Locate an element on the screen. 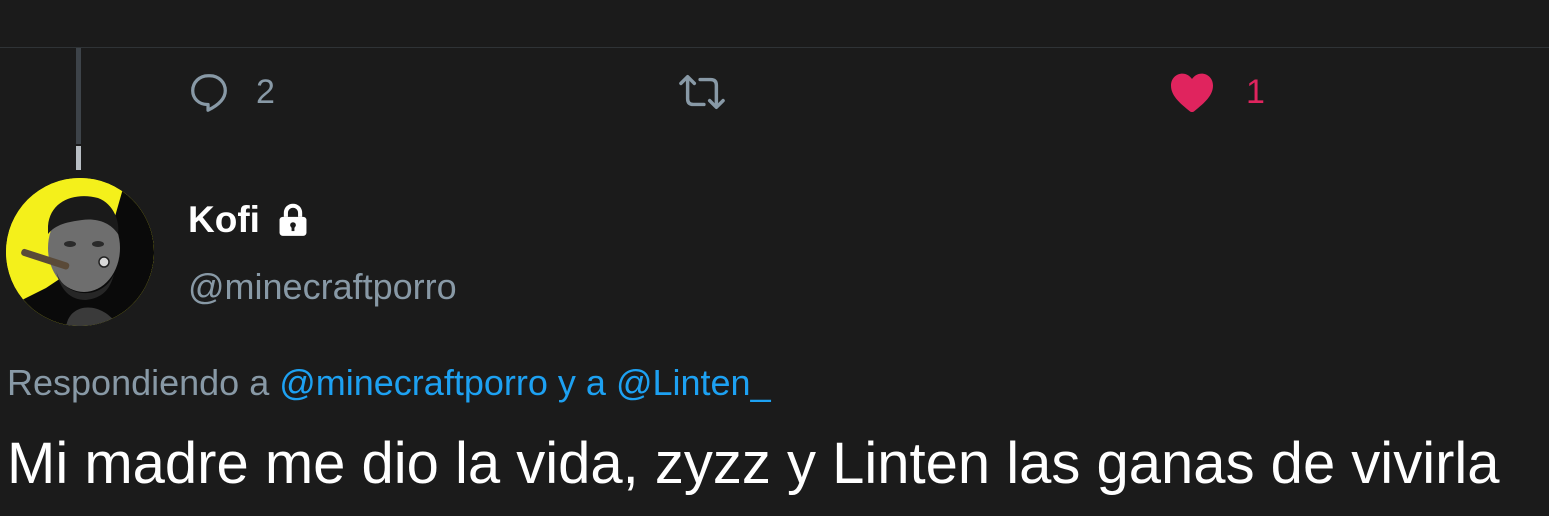  reply-bubble-icon is located at coordinates (209, 93).